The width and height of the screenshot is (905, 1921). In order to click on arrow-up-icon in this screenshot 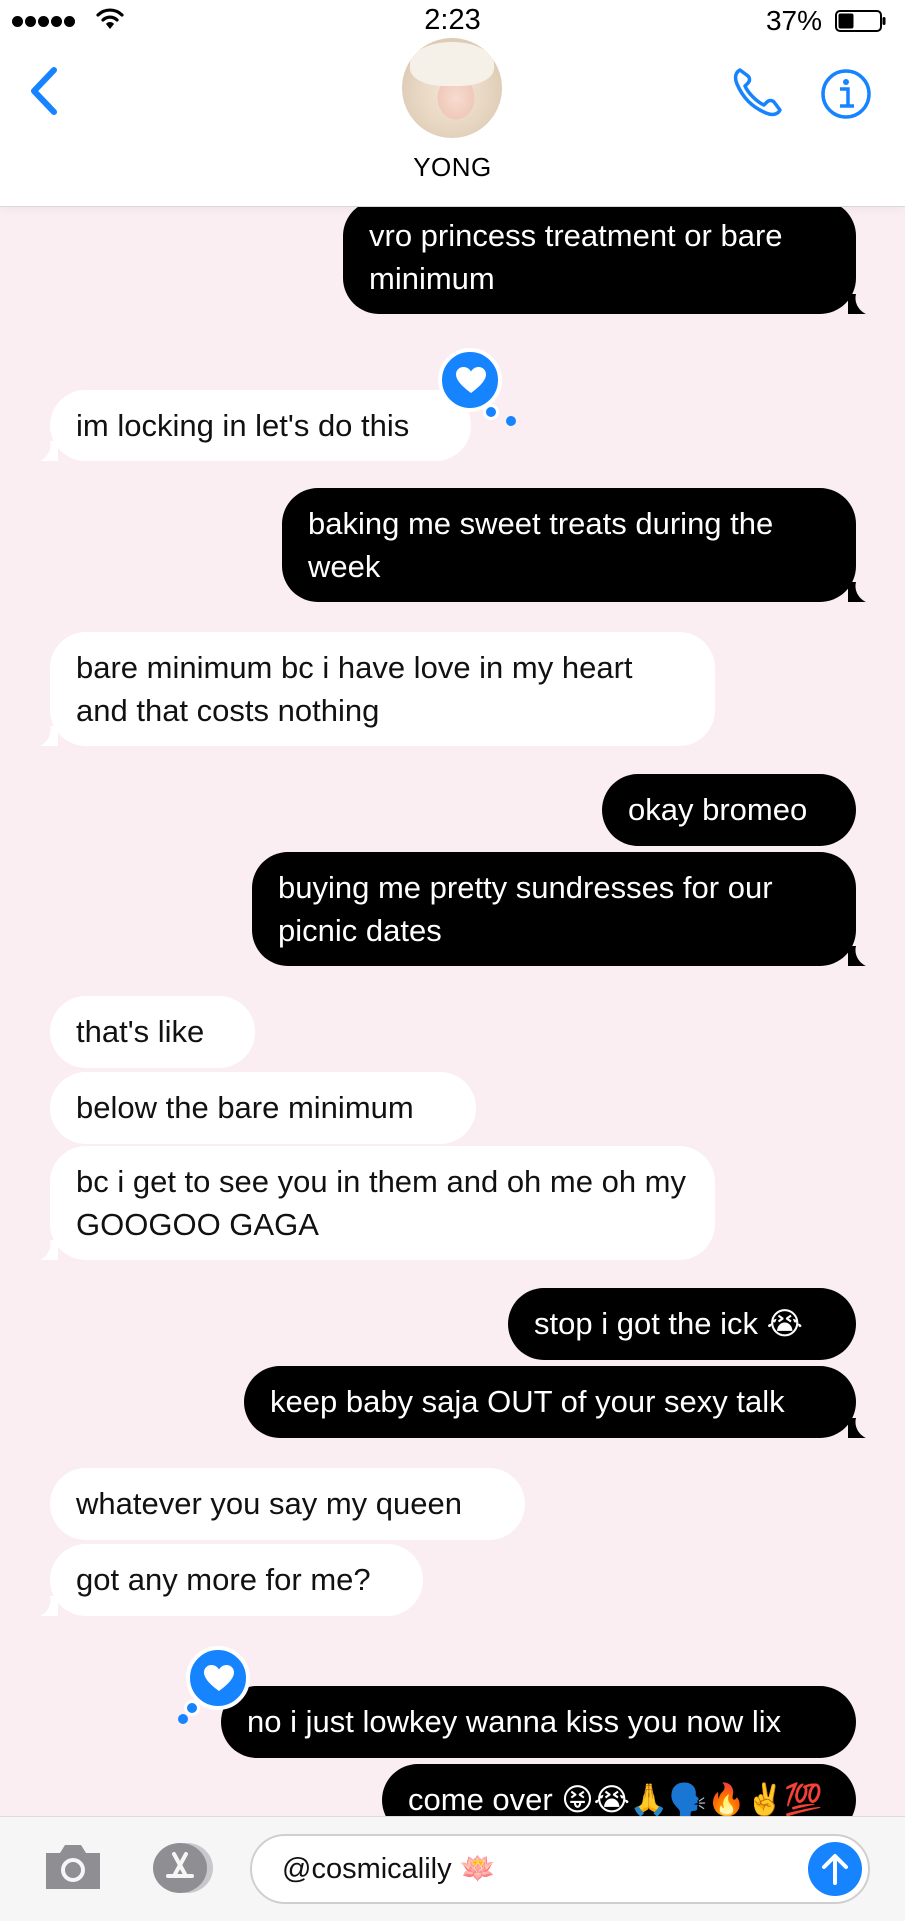, I will do `click(835, 1869)`.